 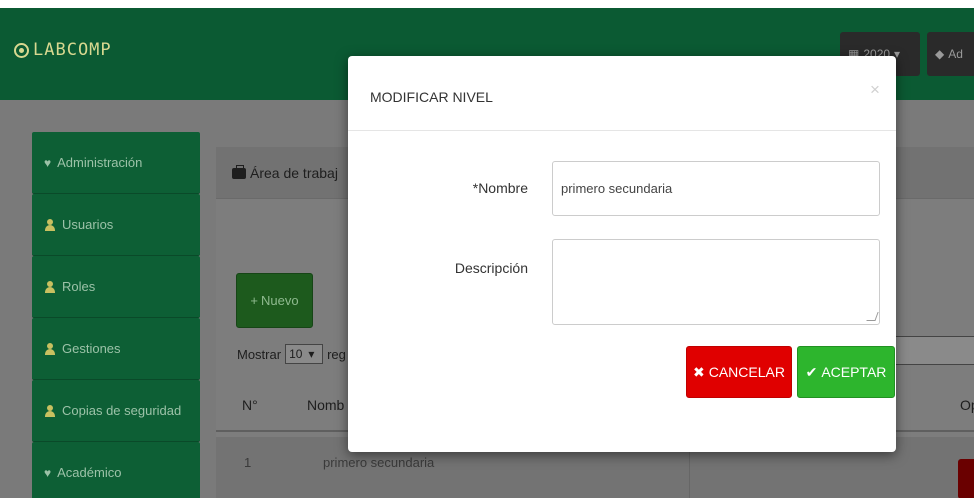 I want to click on panel-title: Área de trabaj, so click(x=285, y=172).